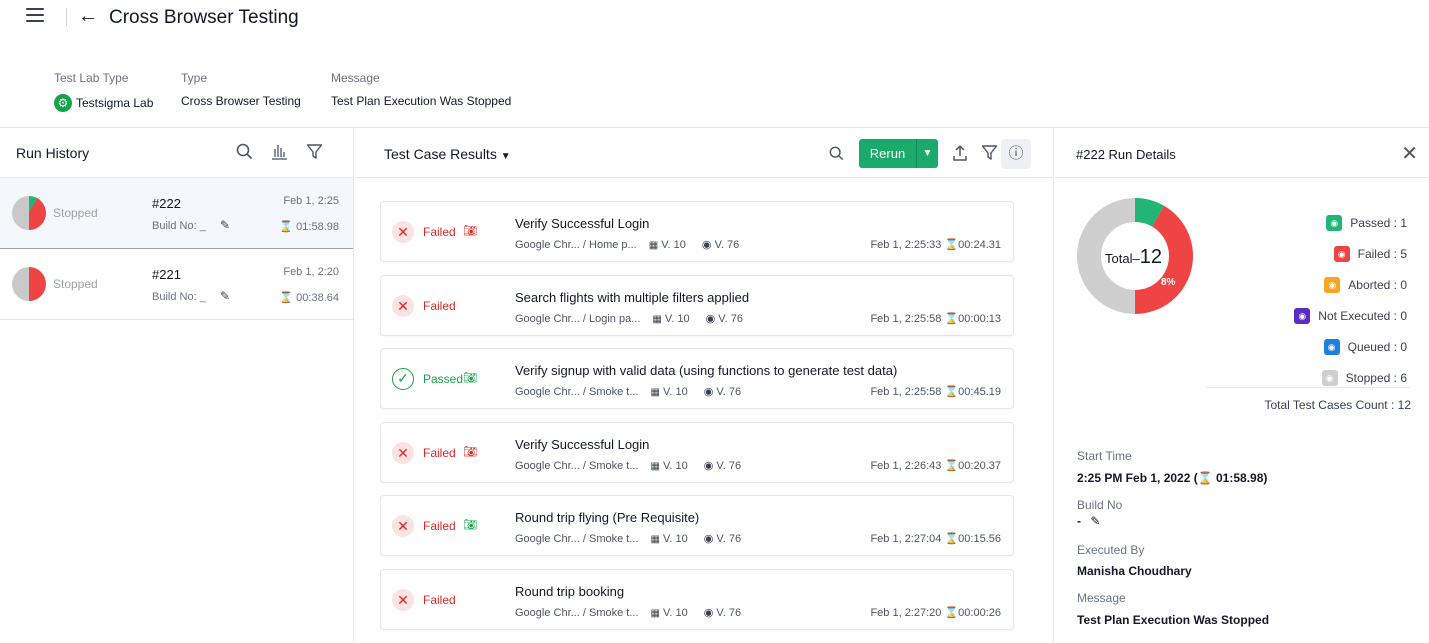 This screenshot has height=643, width=1429. I want to click on message-value: Test Plan Execution Was Stopped, so click(421, 101).